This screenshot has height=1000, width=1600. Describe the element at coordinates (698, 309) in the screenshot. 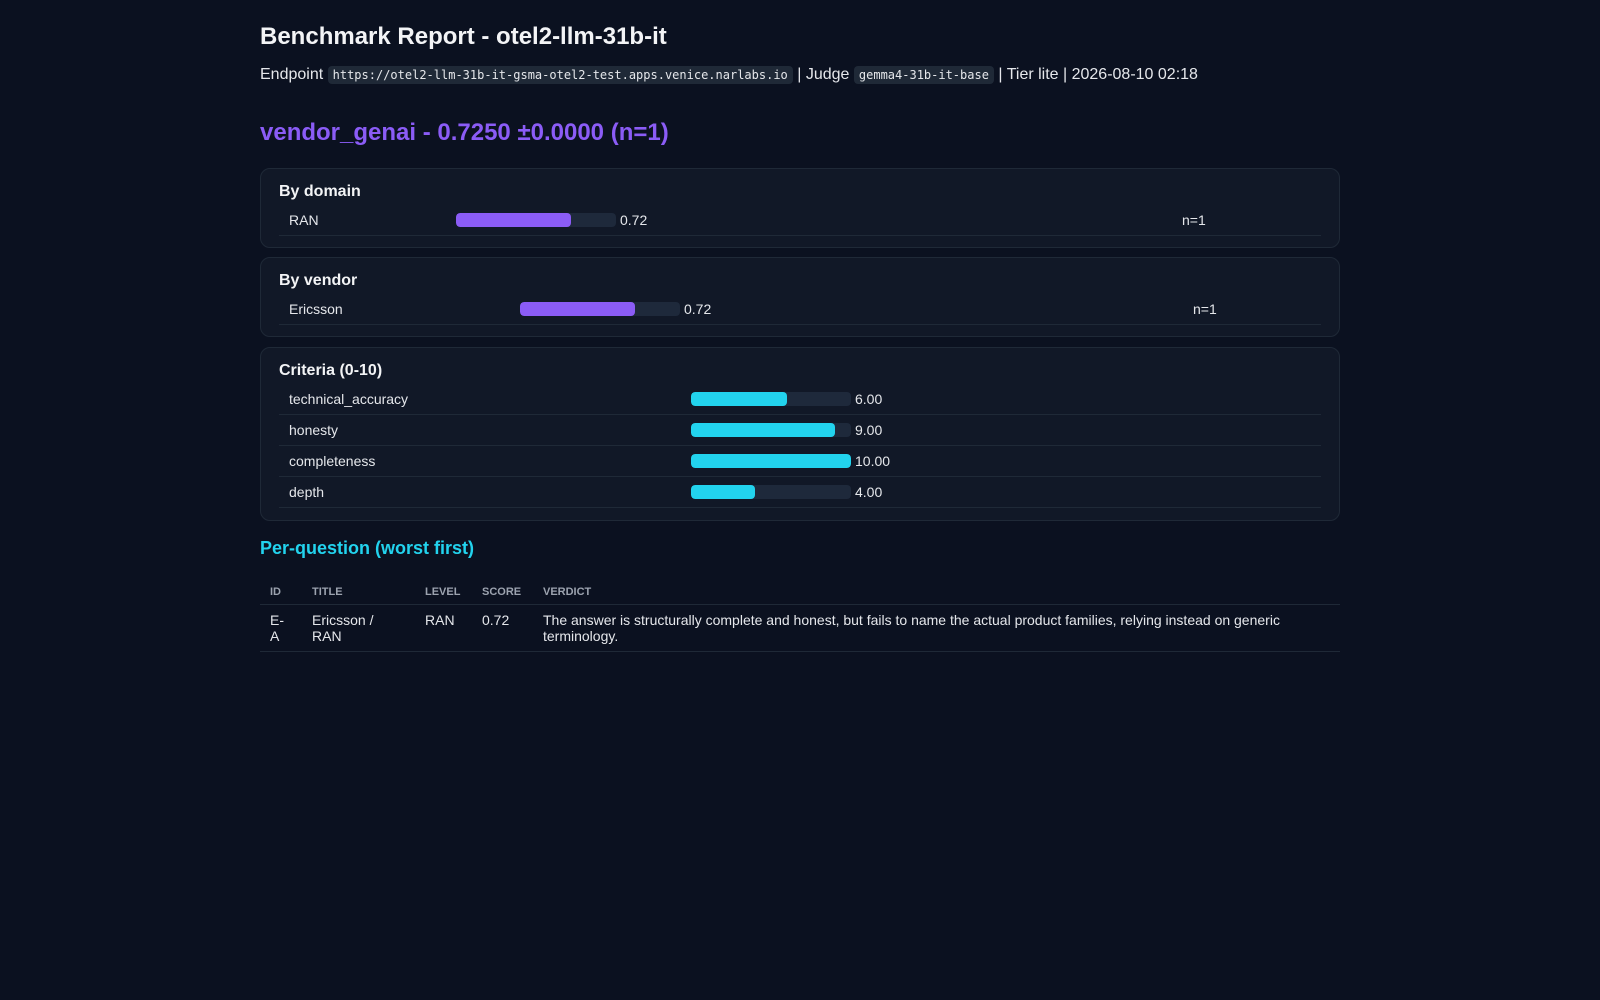

I see `vendor-score-value: 0.72` at that location.